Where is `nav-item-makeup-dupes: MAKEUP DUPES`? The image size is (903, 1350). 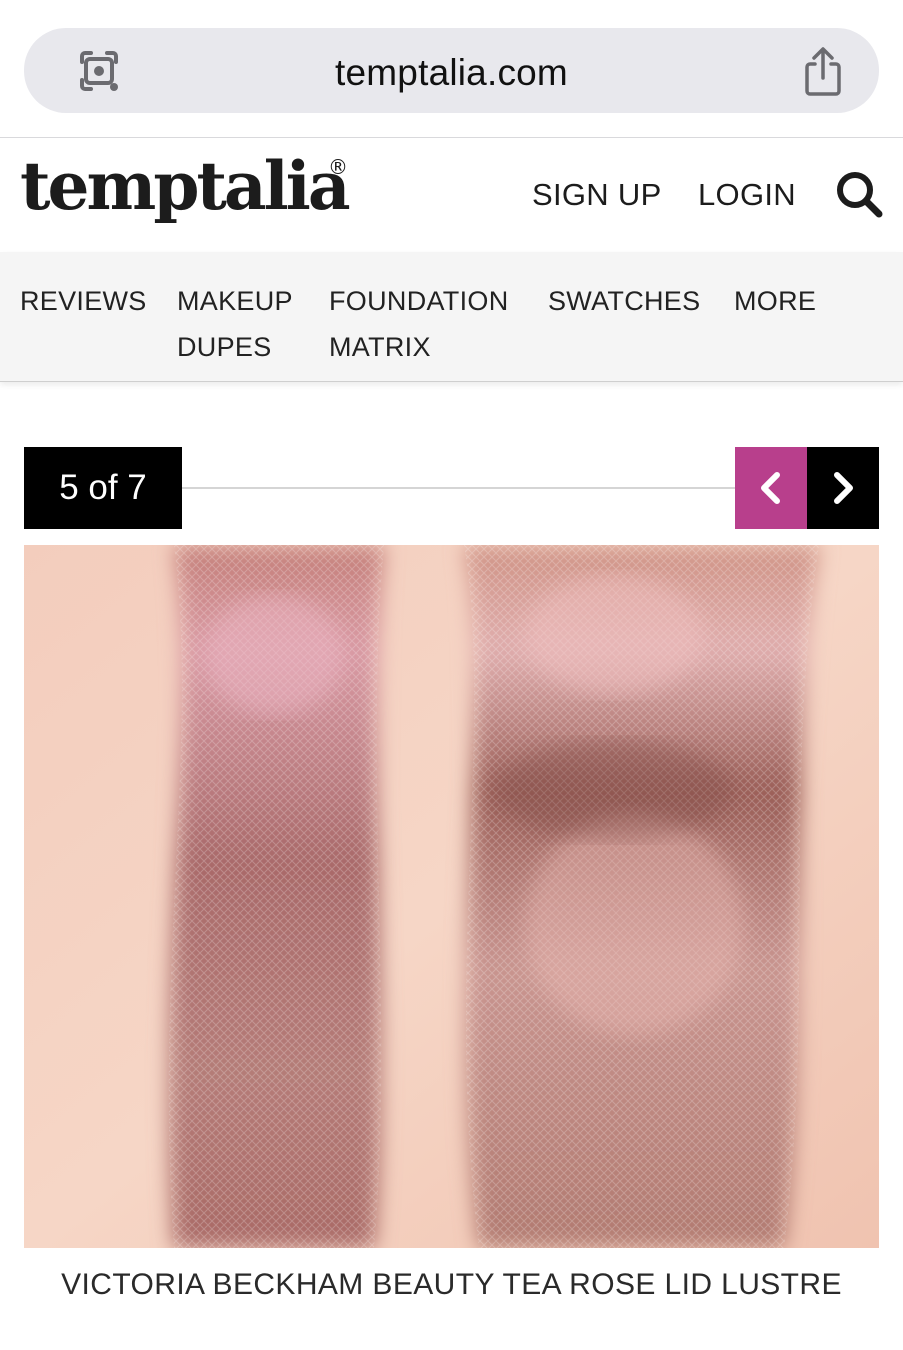 nav-item-makeup-dupes: MAKEUP DUPES is located at coordinates (235, 324).